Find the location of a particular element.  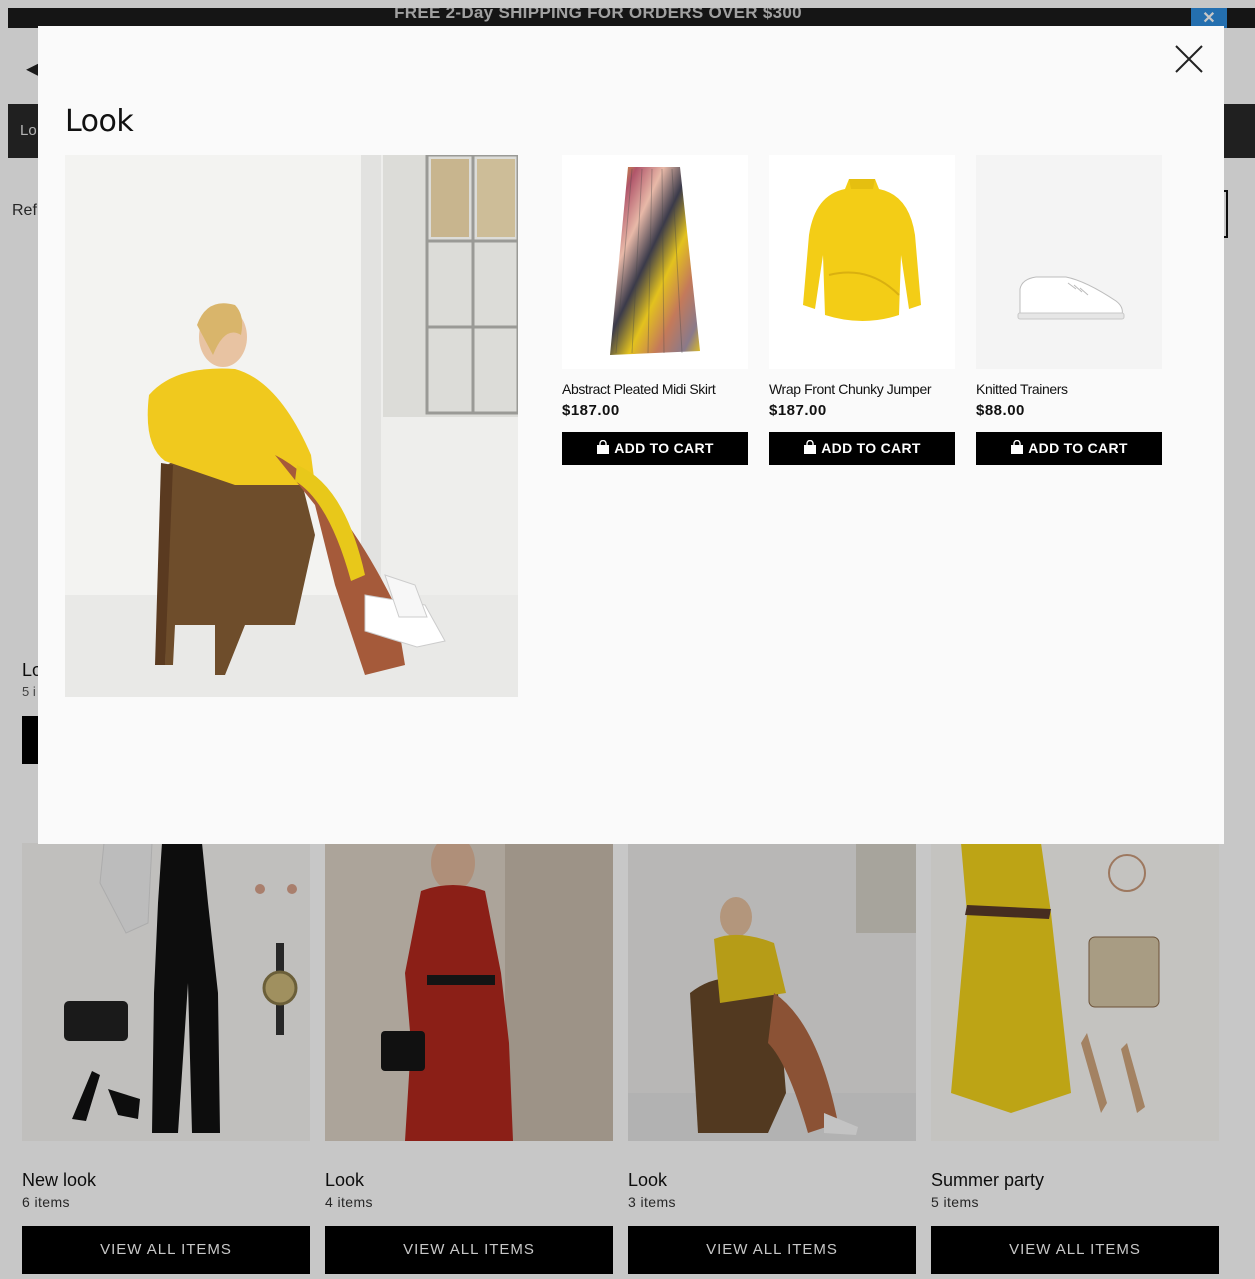

look-card: Look 4 items VIEW ALL ITEMS is located at coordinates (469, 1061).